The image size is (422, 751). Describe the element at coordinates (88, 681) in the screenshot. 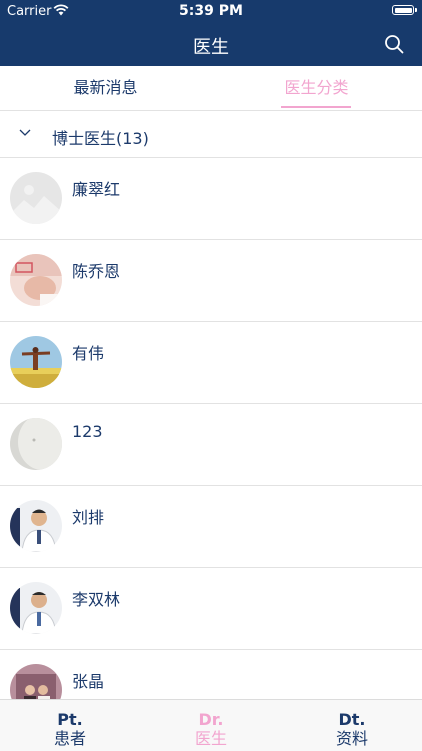

I see `doctor-name: 张晶` at that location.